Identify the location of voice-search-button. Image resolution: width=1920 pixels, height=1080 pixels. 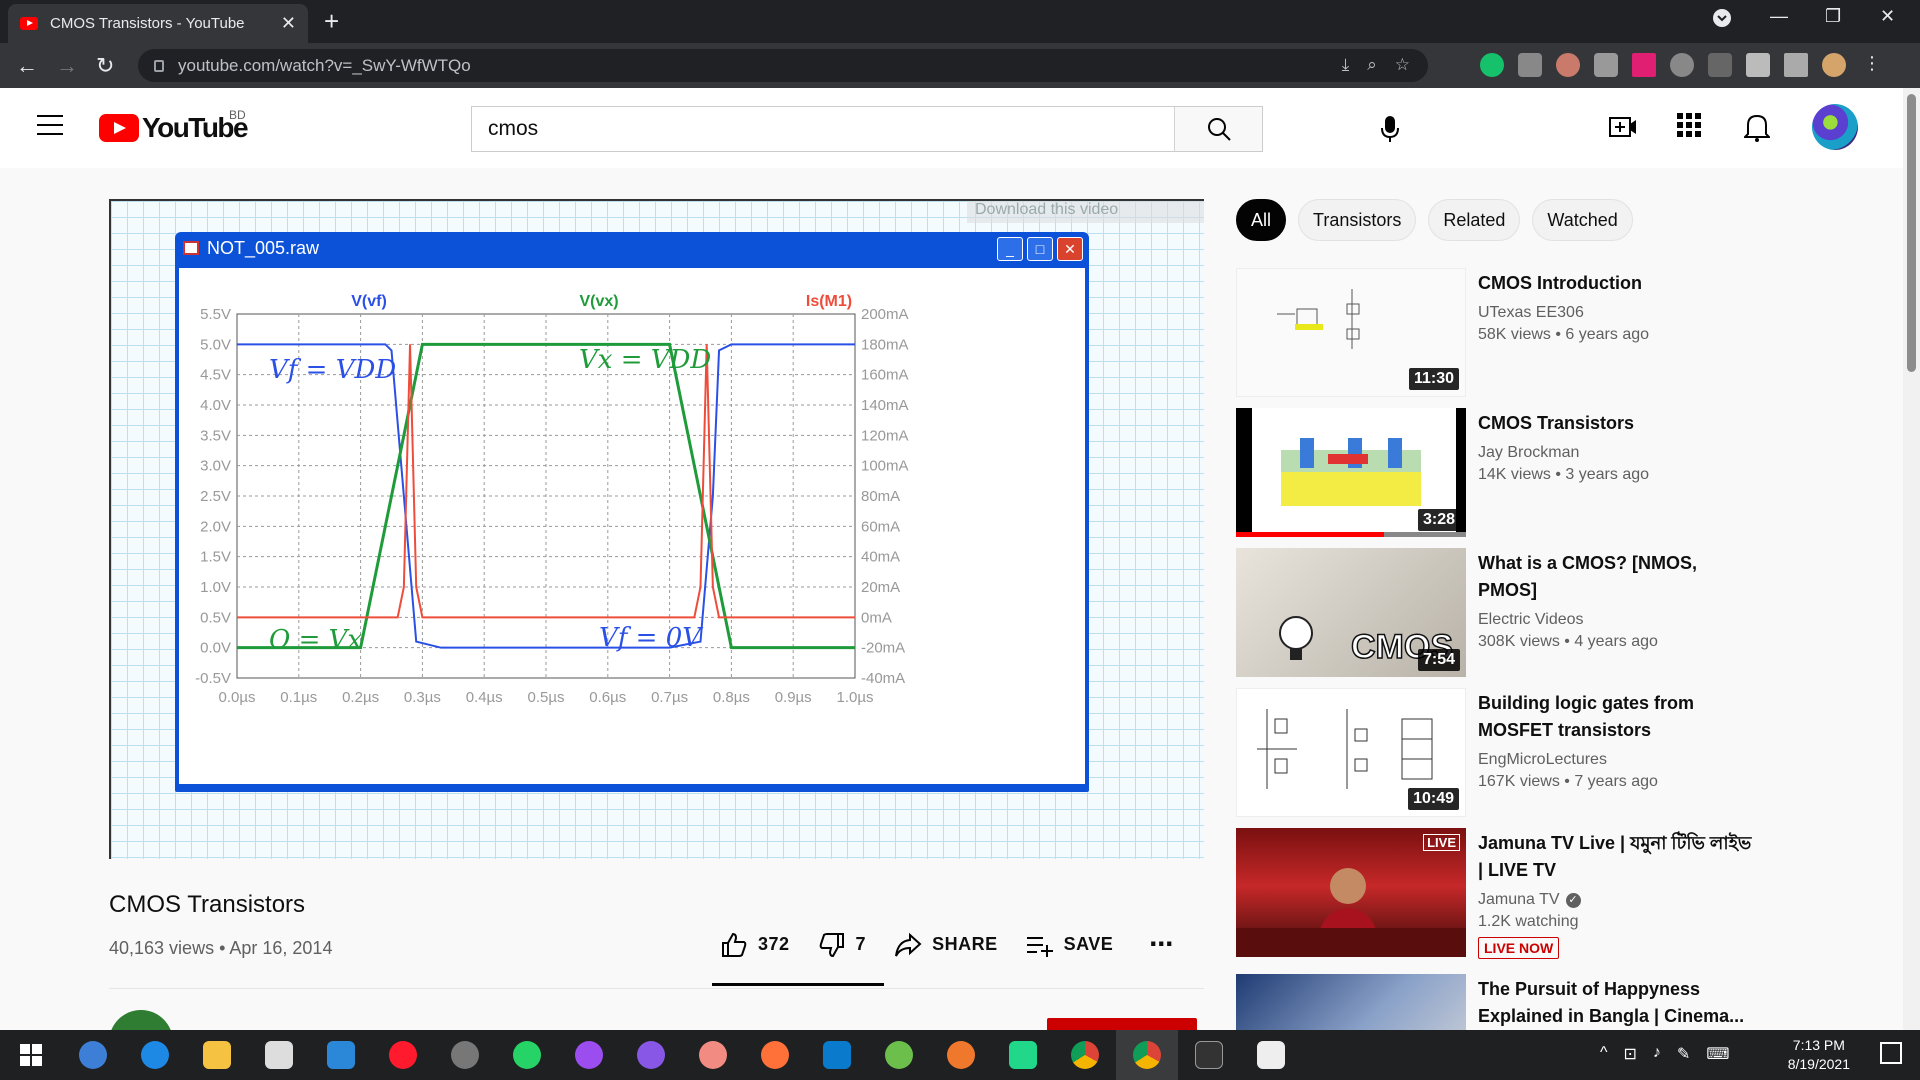
(1390, 129).